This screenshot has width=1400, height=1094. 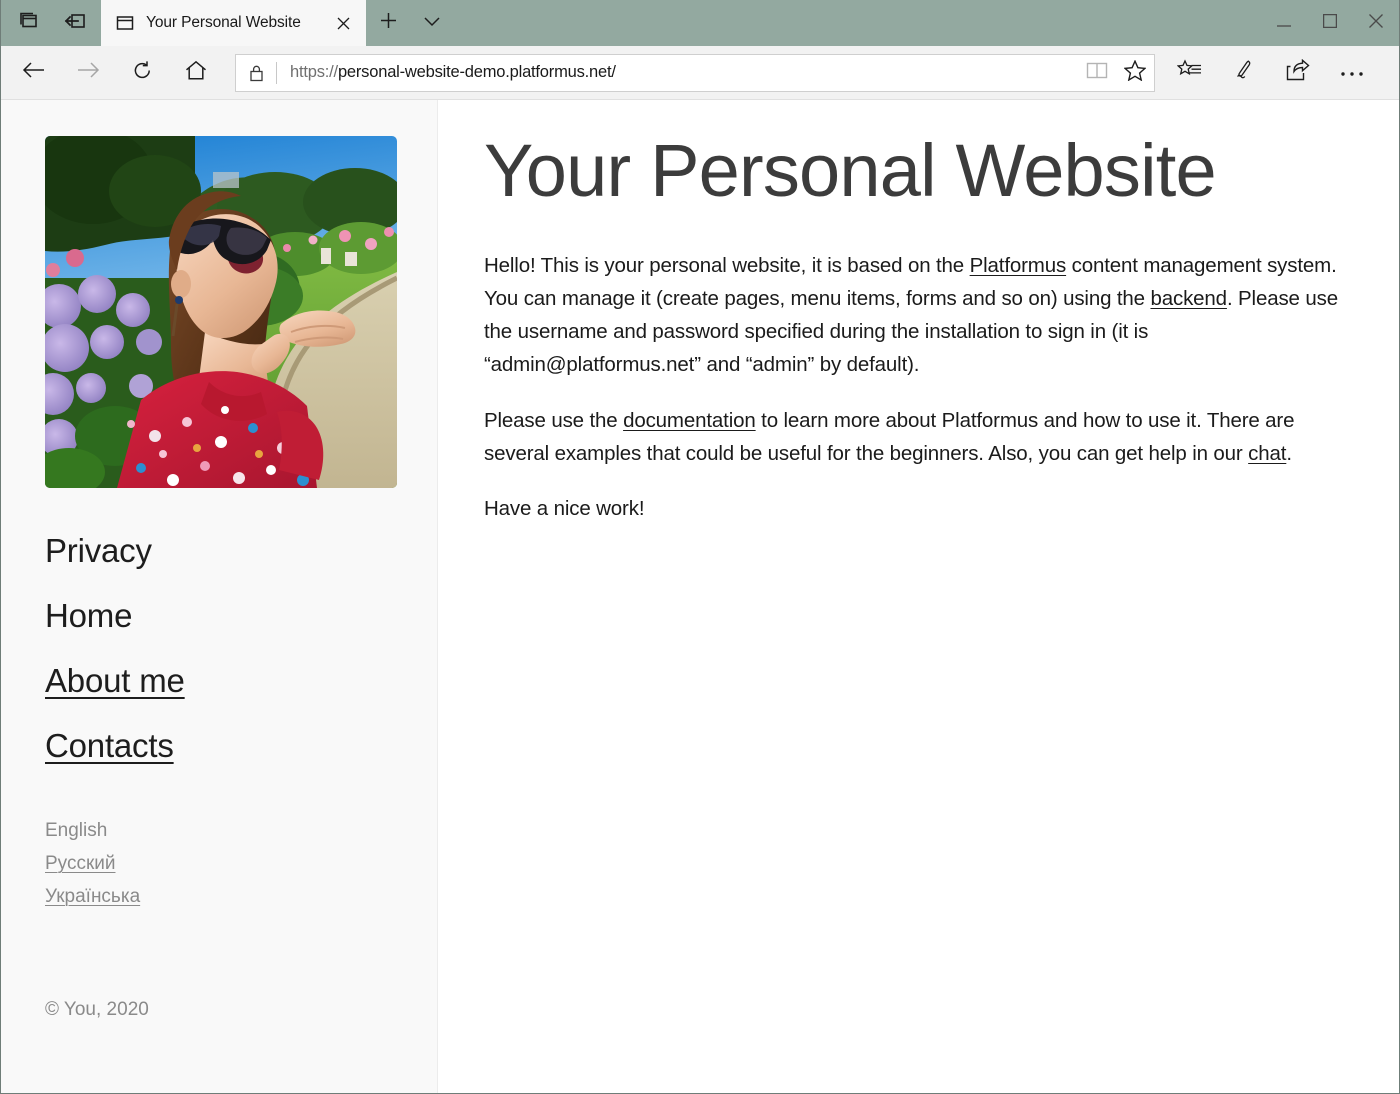 I want to click on favorites-hub-button, so click(x=1190, y=73).